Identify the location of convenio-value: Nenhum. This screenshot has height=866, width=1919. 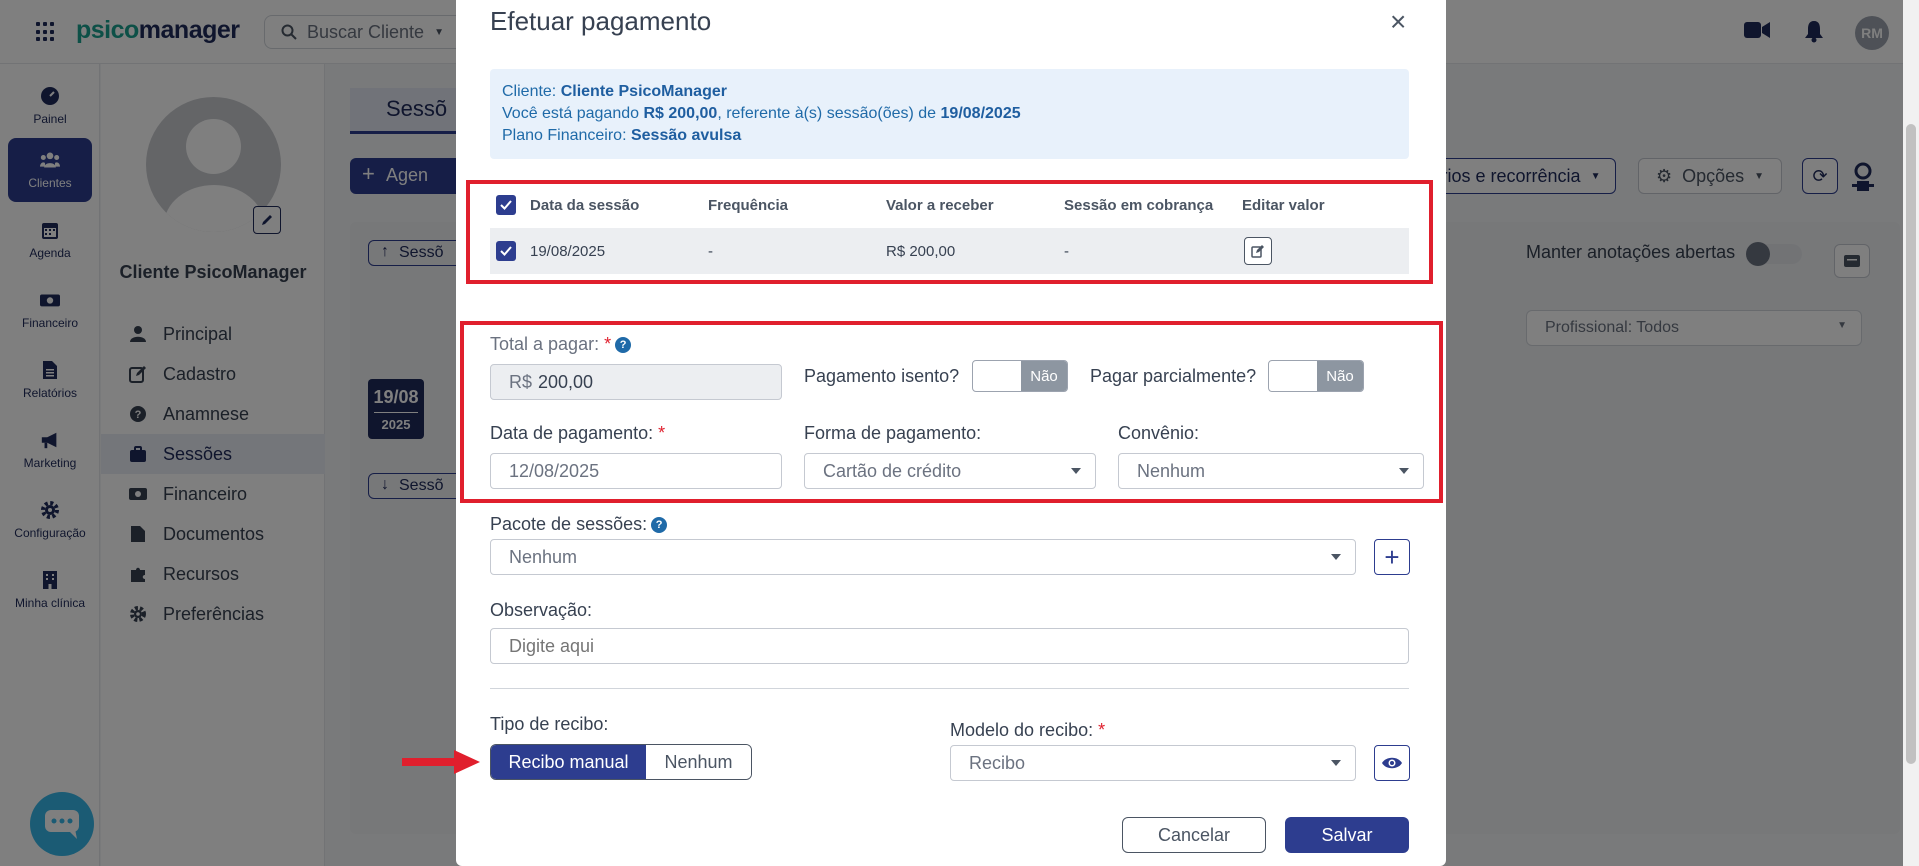
(1171, 470).